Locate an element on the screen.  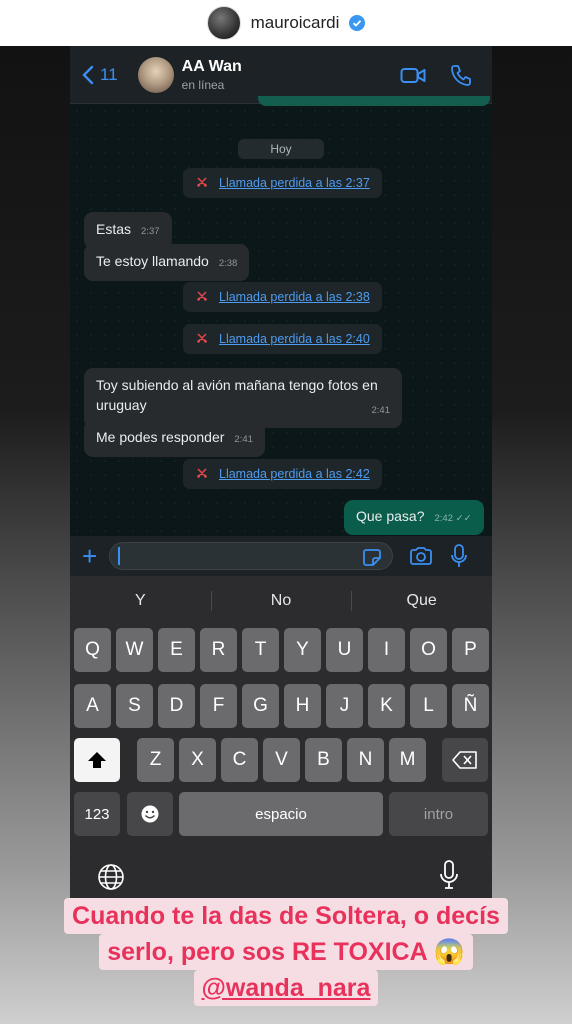
read-receipt-icon: ✓✓ is located at coordinates (462, 518).